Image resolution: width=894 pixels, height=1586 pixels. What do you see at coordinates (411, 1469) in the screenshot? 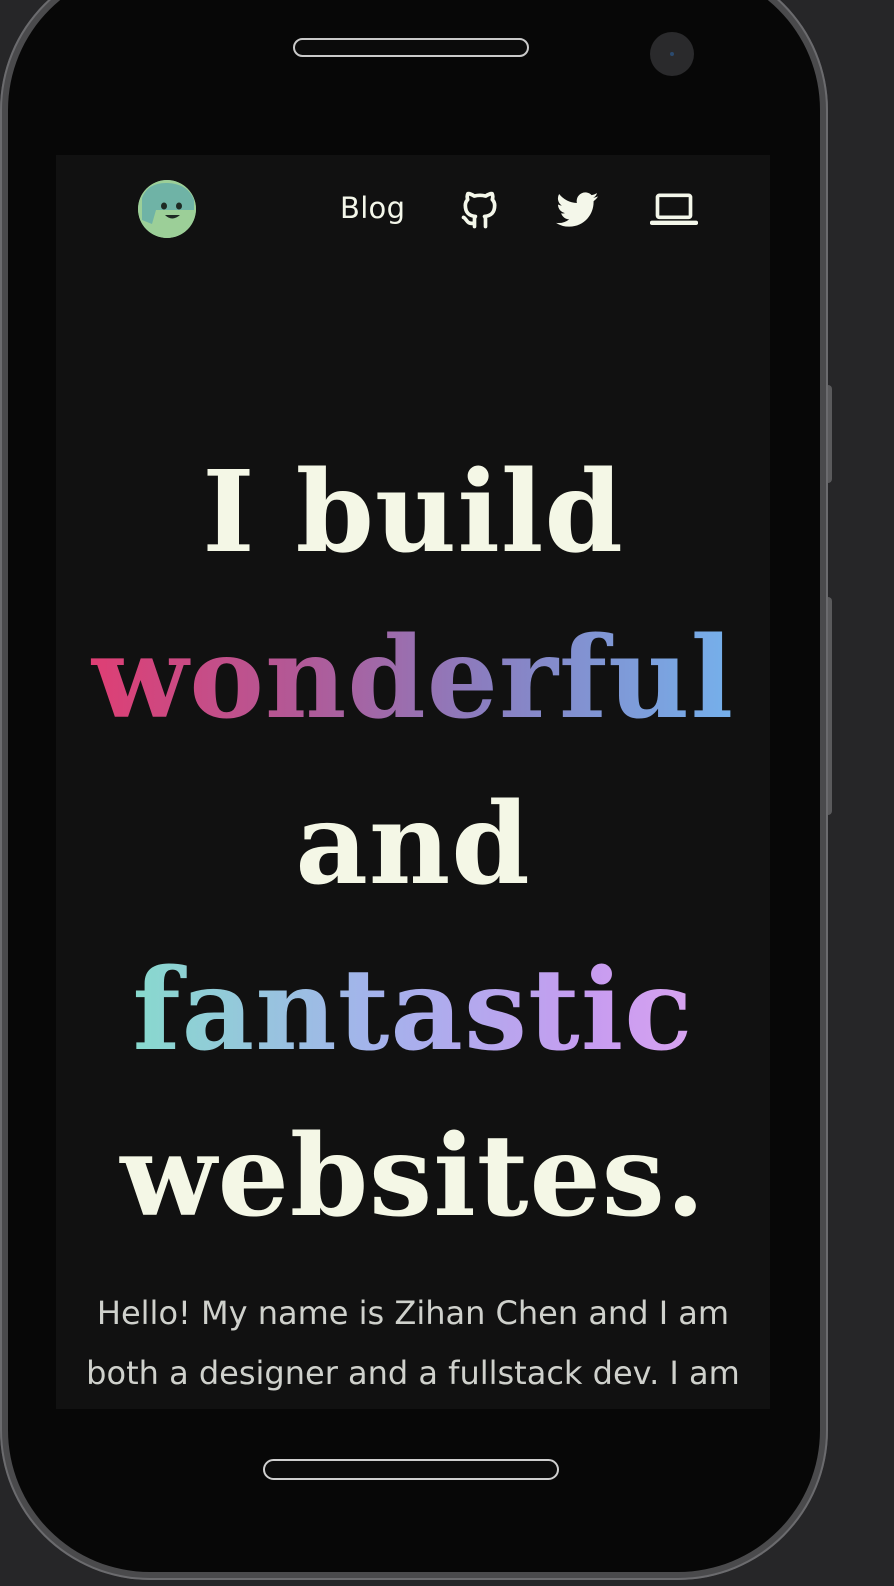
I see `phone-home-button` at bounding box center [411, 1469].